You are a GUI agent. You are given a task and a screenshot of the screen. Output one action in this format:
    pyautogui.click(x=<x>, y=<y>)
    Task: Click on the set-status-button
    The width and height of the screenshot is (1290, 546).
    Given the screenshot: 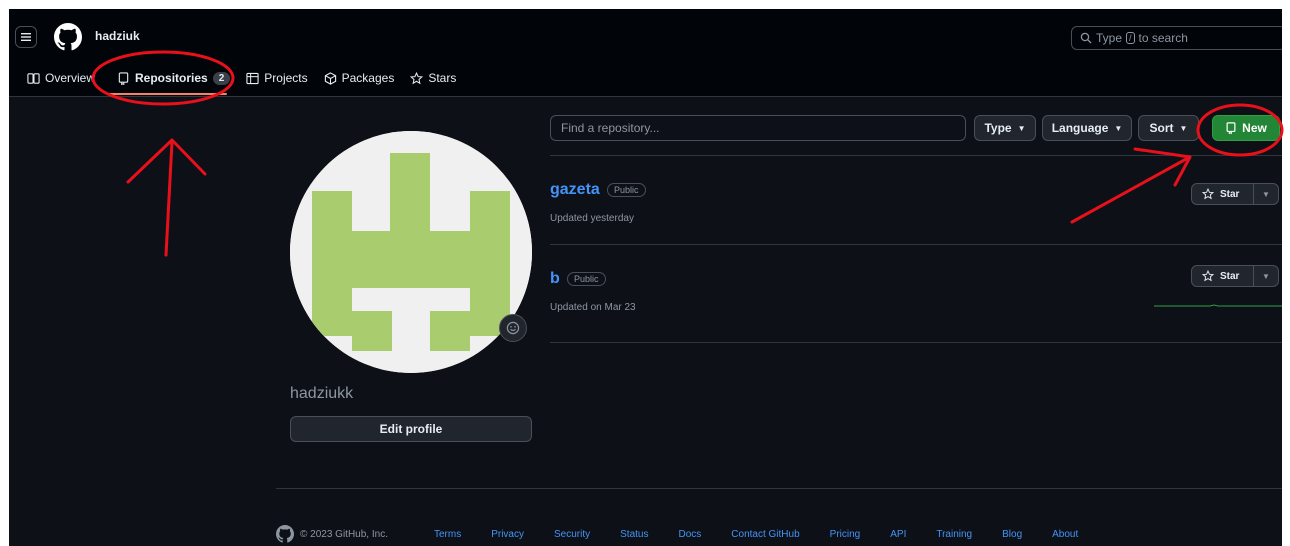 What is the action you would take?
    pyautogui.click(x=513, y=328)
    